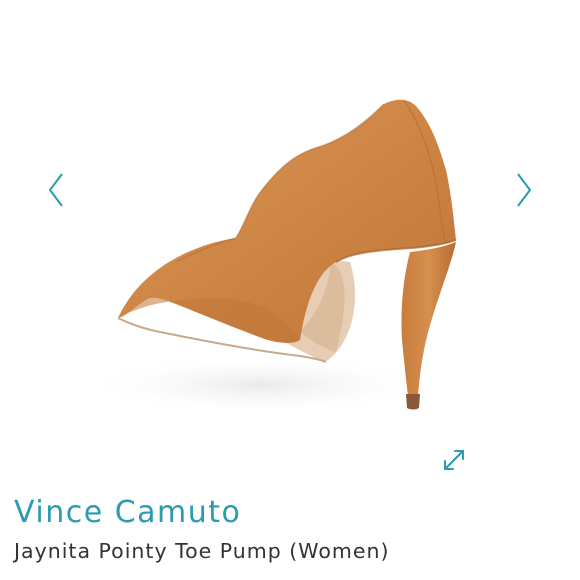  I want to click on chevron-left-icon, so click(56, 190).